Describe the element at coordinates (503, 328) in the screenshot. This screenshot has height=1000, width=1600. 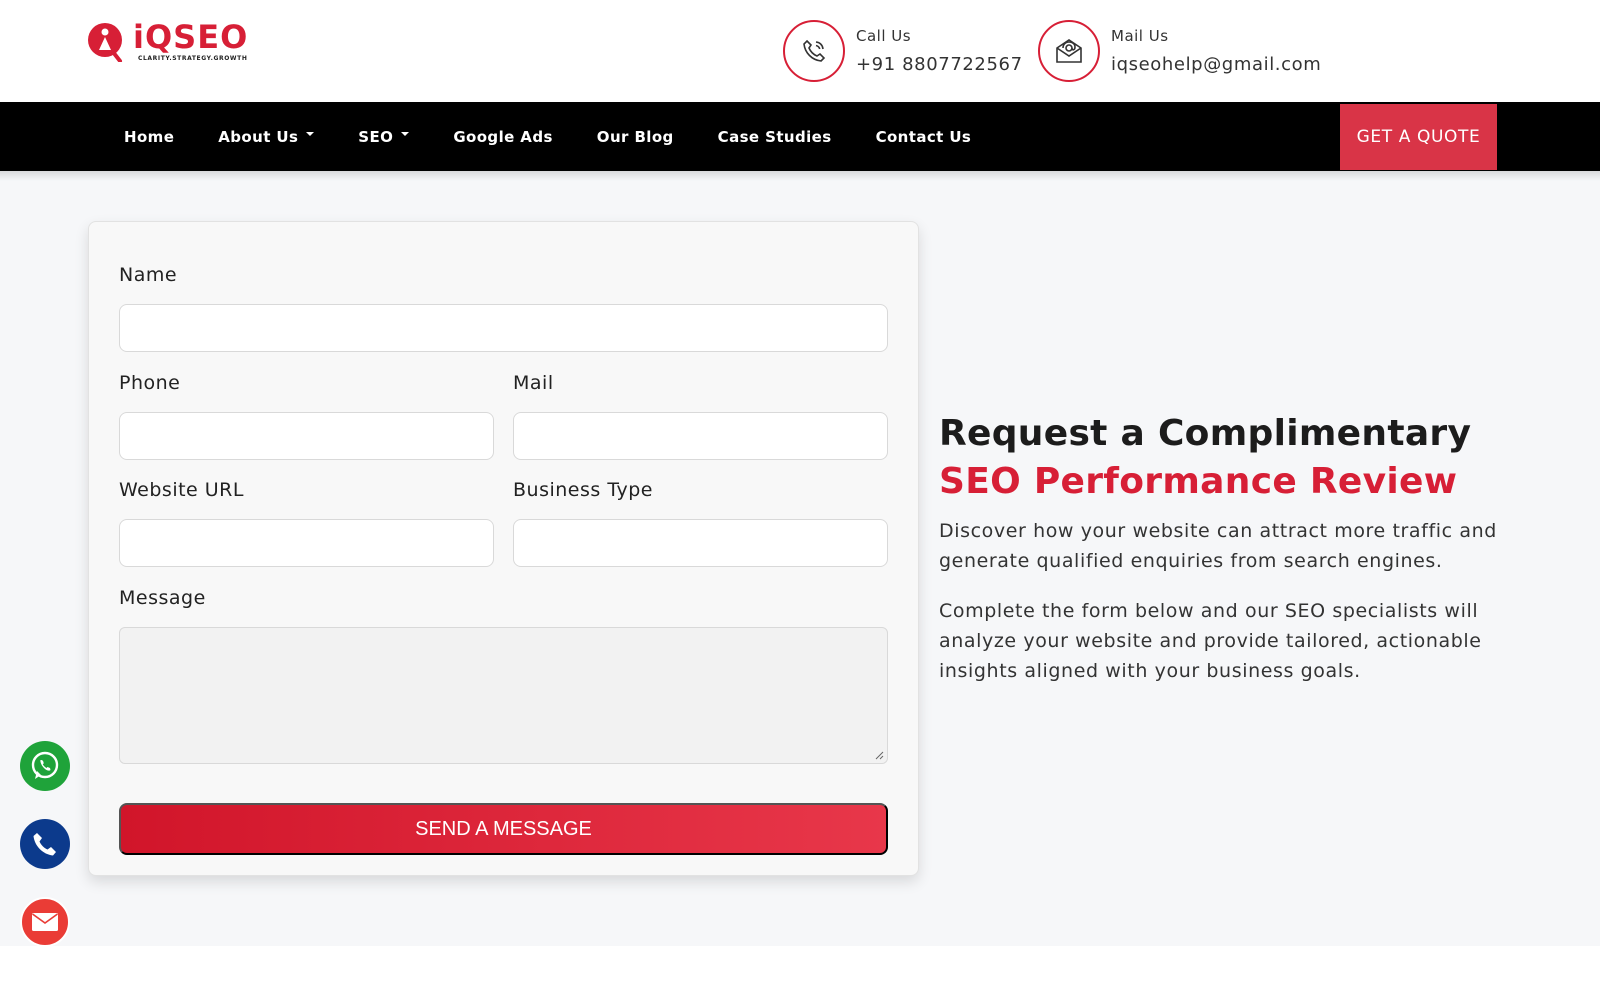
I see `name-input` at that location.